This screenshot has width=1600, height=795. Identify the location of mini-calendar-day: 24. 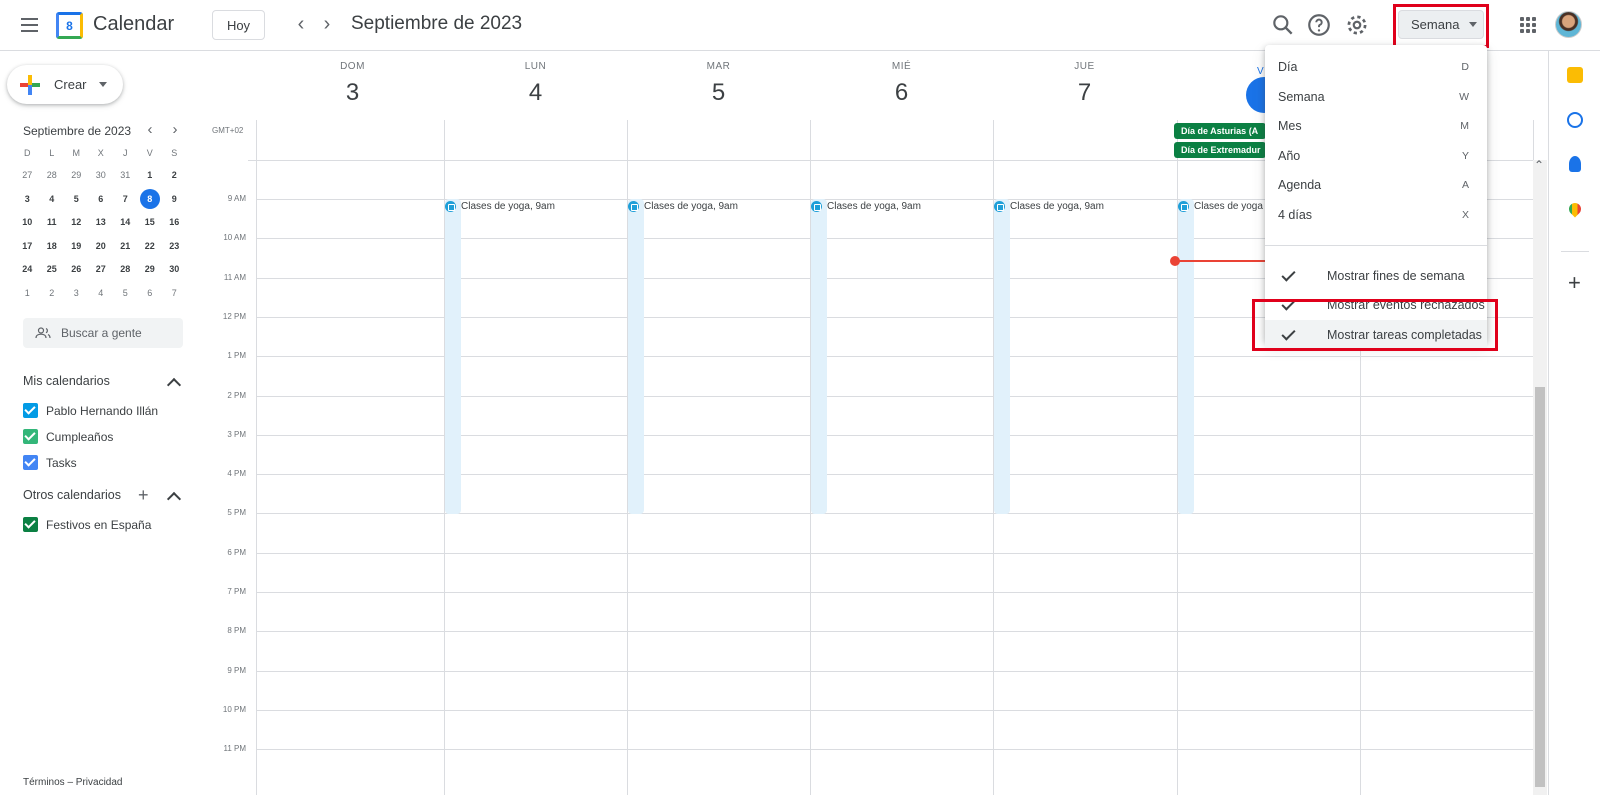
(27, 270).